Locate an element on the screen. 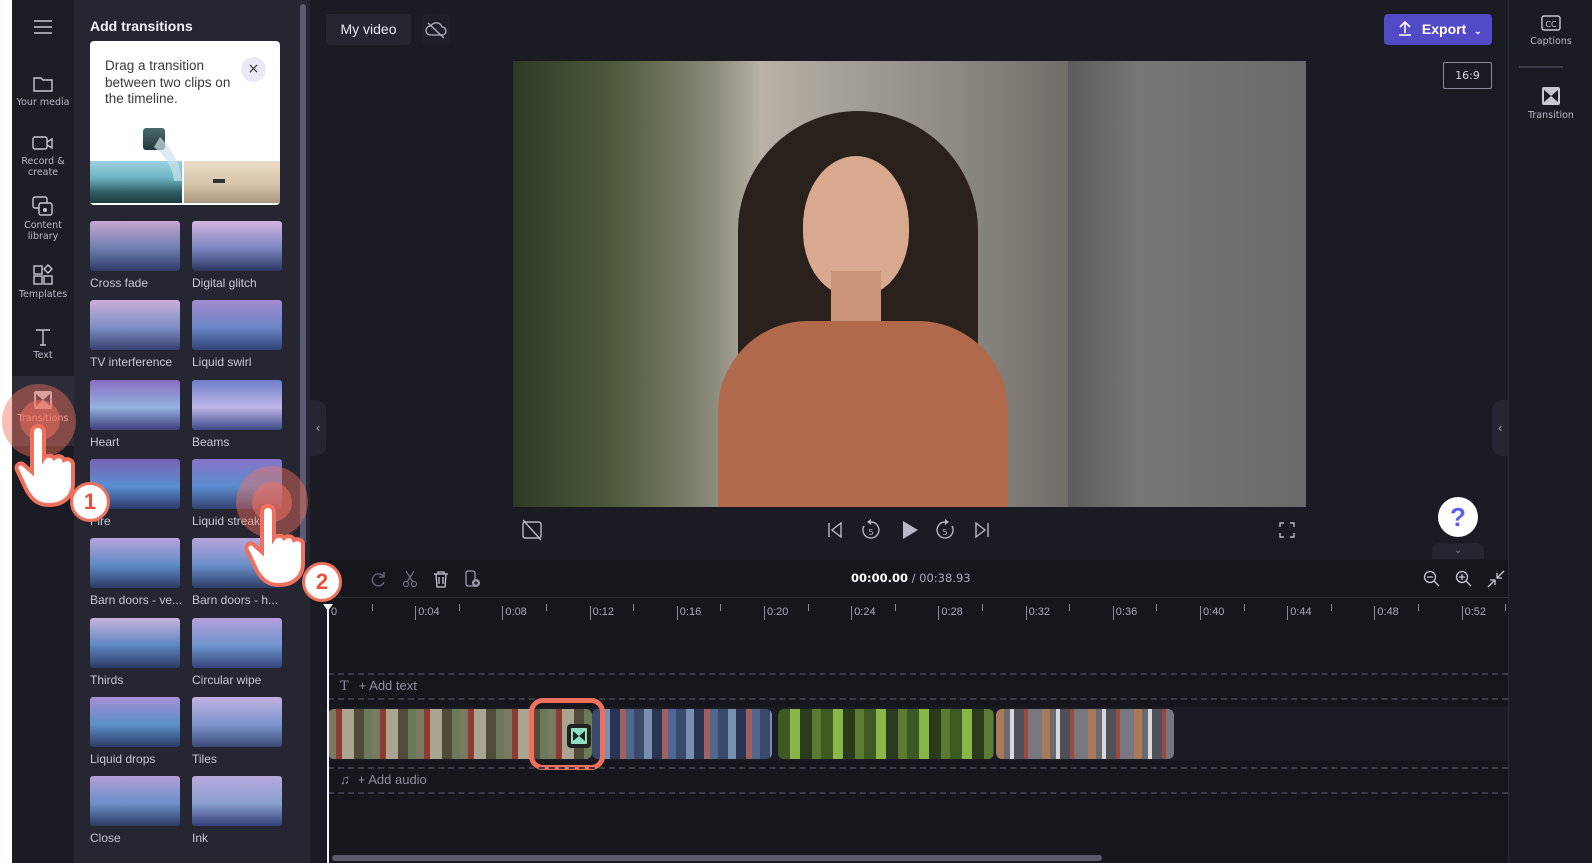 Image resolution: width=1592 pixels, height=863 pixels. current-time: 00:00.00 is located at coordinates (879, 578).